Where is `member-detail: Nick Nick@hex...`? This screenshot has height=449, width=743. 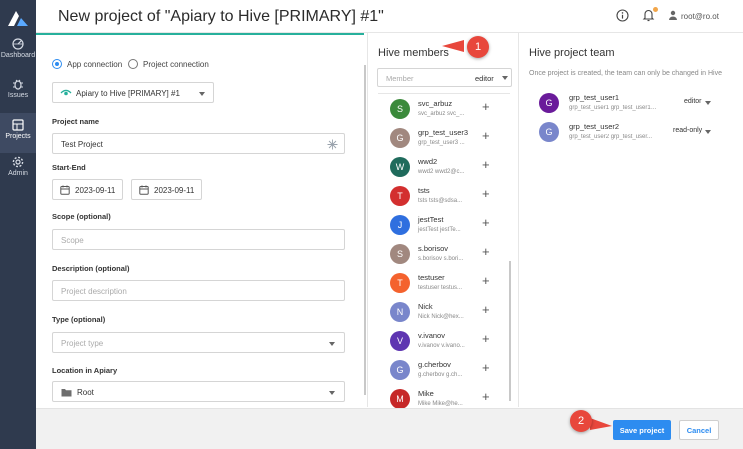 member-detail: Nick Nick@hex... is located at coordinates (441, 317).